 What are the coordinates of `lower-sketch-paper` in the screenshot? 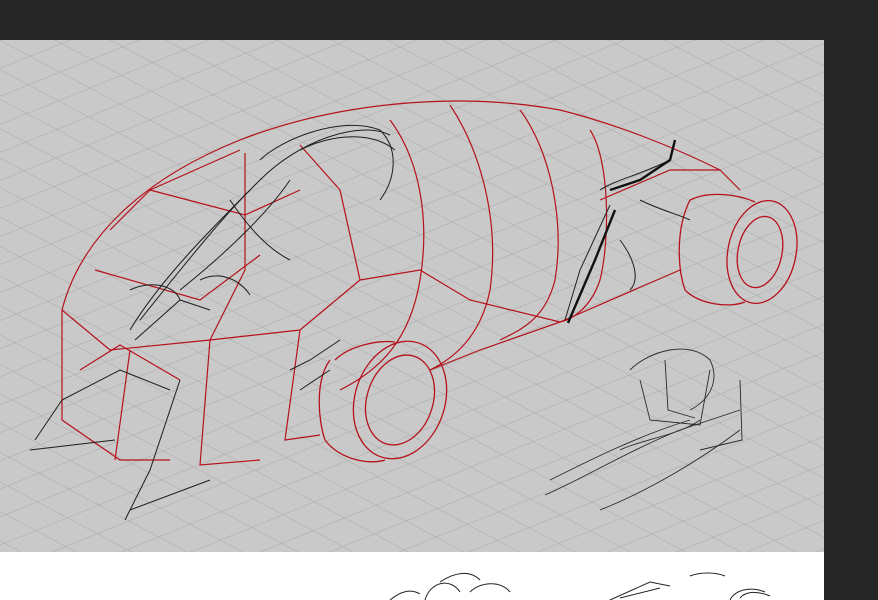 It's located at (412, 576).